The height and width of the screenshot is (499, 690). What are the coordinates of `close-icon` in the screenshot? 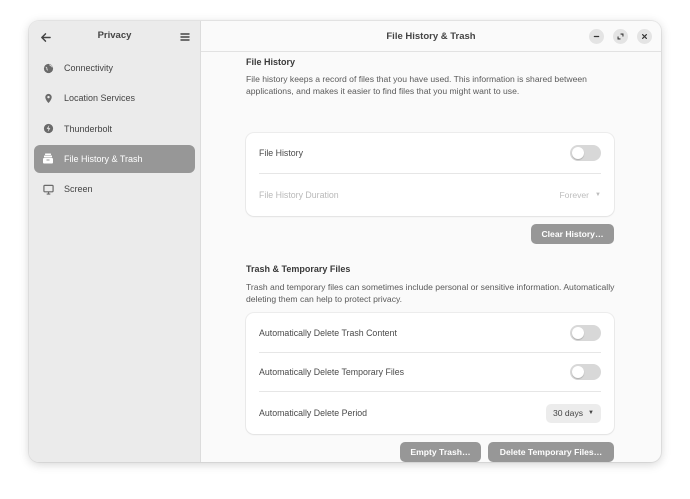 It's located at (644, 36).